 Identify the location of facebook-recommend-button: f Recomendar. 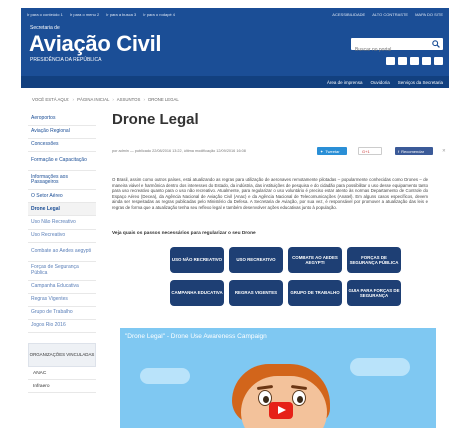
(414, 151).